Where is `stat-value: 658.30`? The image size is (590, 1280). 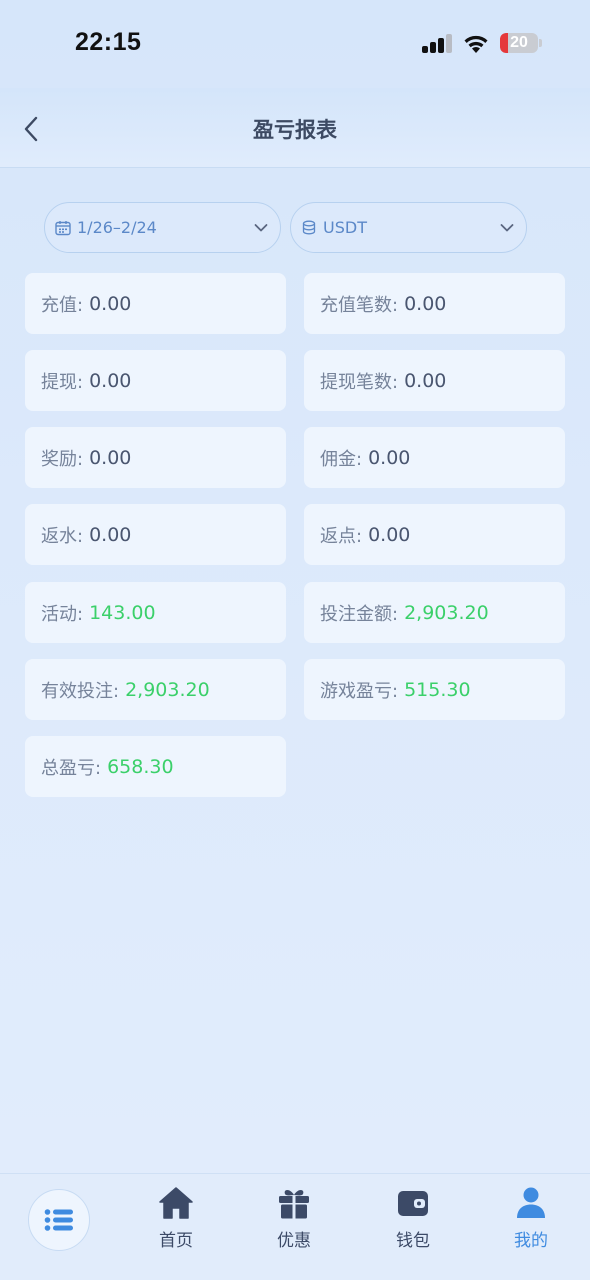 stat-value: 658.30 is located at coordinates (140, 766).